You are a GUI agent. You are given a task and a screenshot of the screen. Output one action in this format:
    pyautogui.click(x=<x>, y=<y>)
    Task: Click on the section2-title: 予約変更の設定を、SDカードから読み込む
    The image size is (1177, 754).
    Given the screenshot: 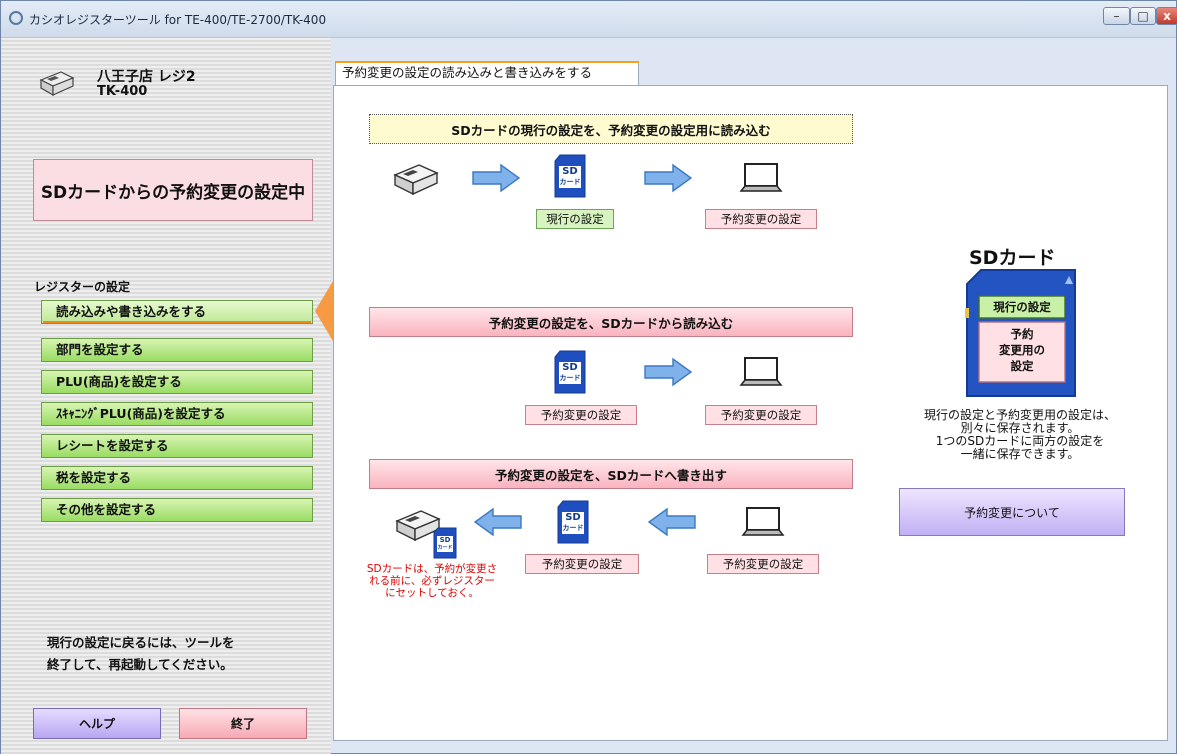 What is the action you would take?
    pyautogui.click(x=611, y=322)
    